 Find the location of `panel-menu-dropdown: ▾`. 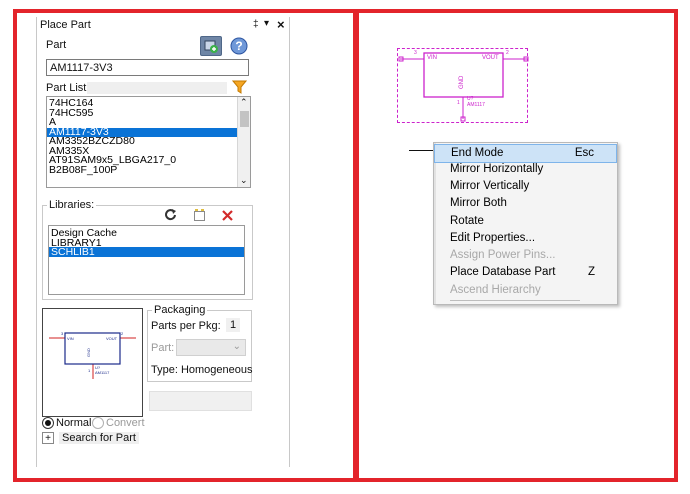

panel-menu-dropdown: ▾ is located at coordinates (266, 23).